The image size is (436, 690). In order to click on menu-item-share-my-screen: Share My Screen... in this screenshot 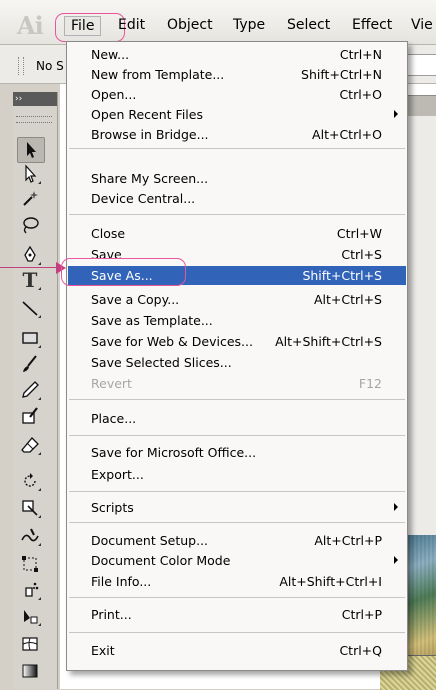, I will do `click(237, 178)`.